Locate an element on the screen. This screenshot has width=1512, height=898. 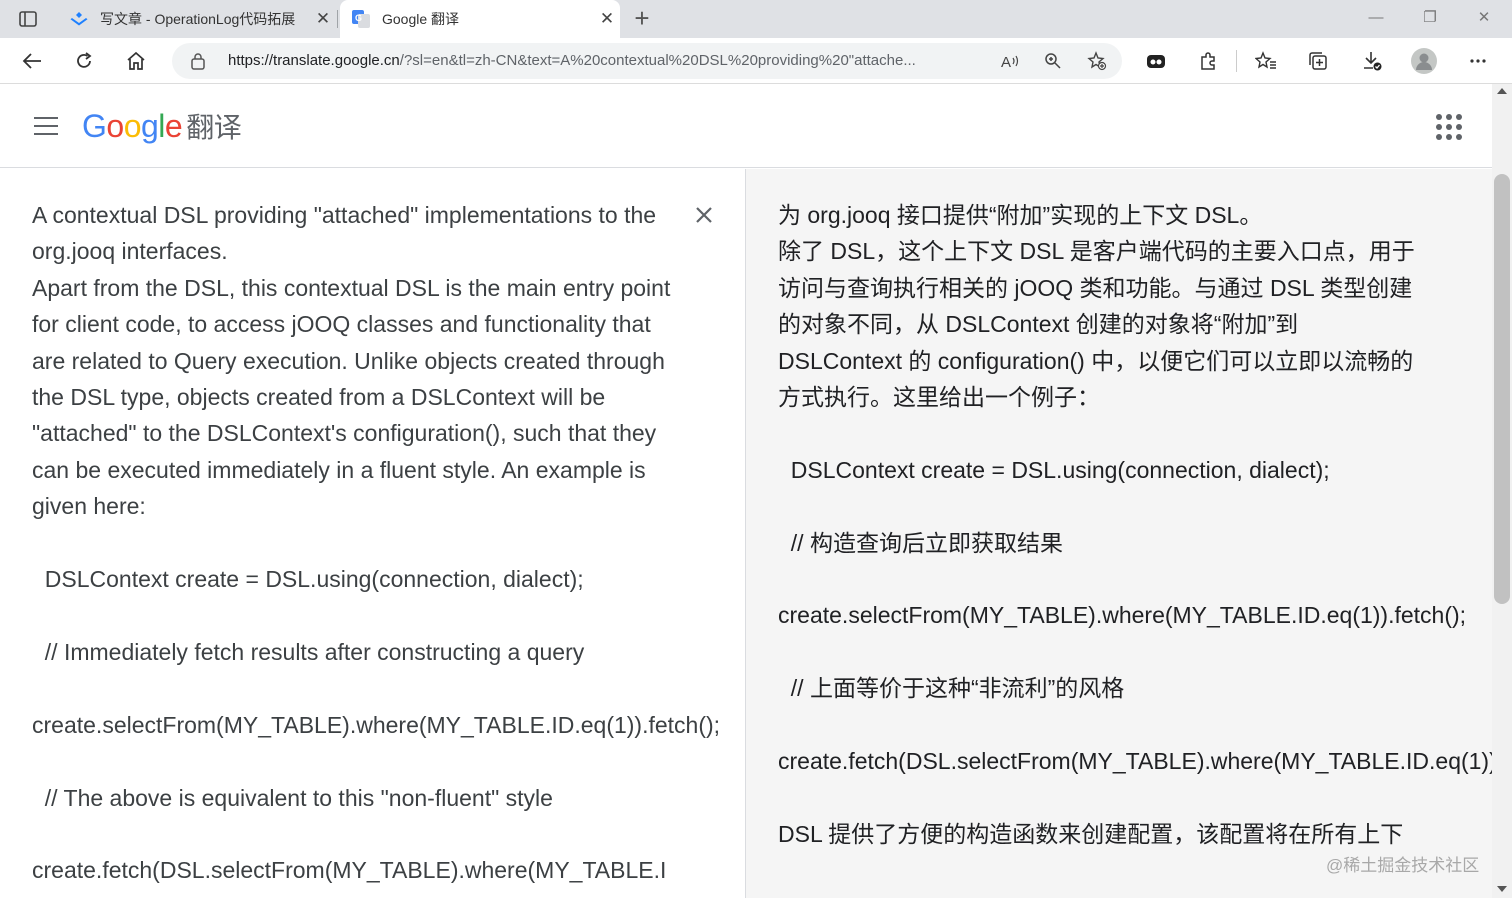
lock-icon is located at coordinates (198, 63).